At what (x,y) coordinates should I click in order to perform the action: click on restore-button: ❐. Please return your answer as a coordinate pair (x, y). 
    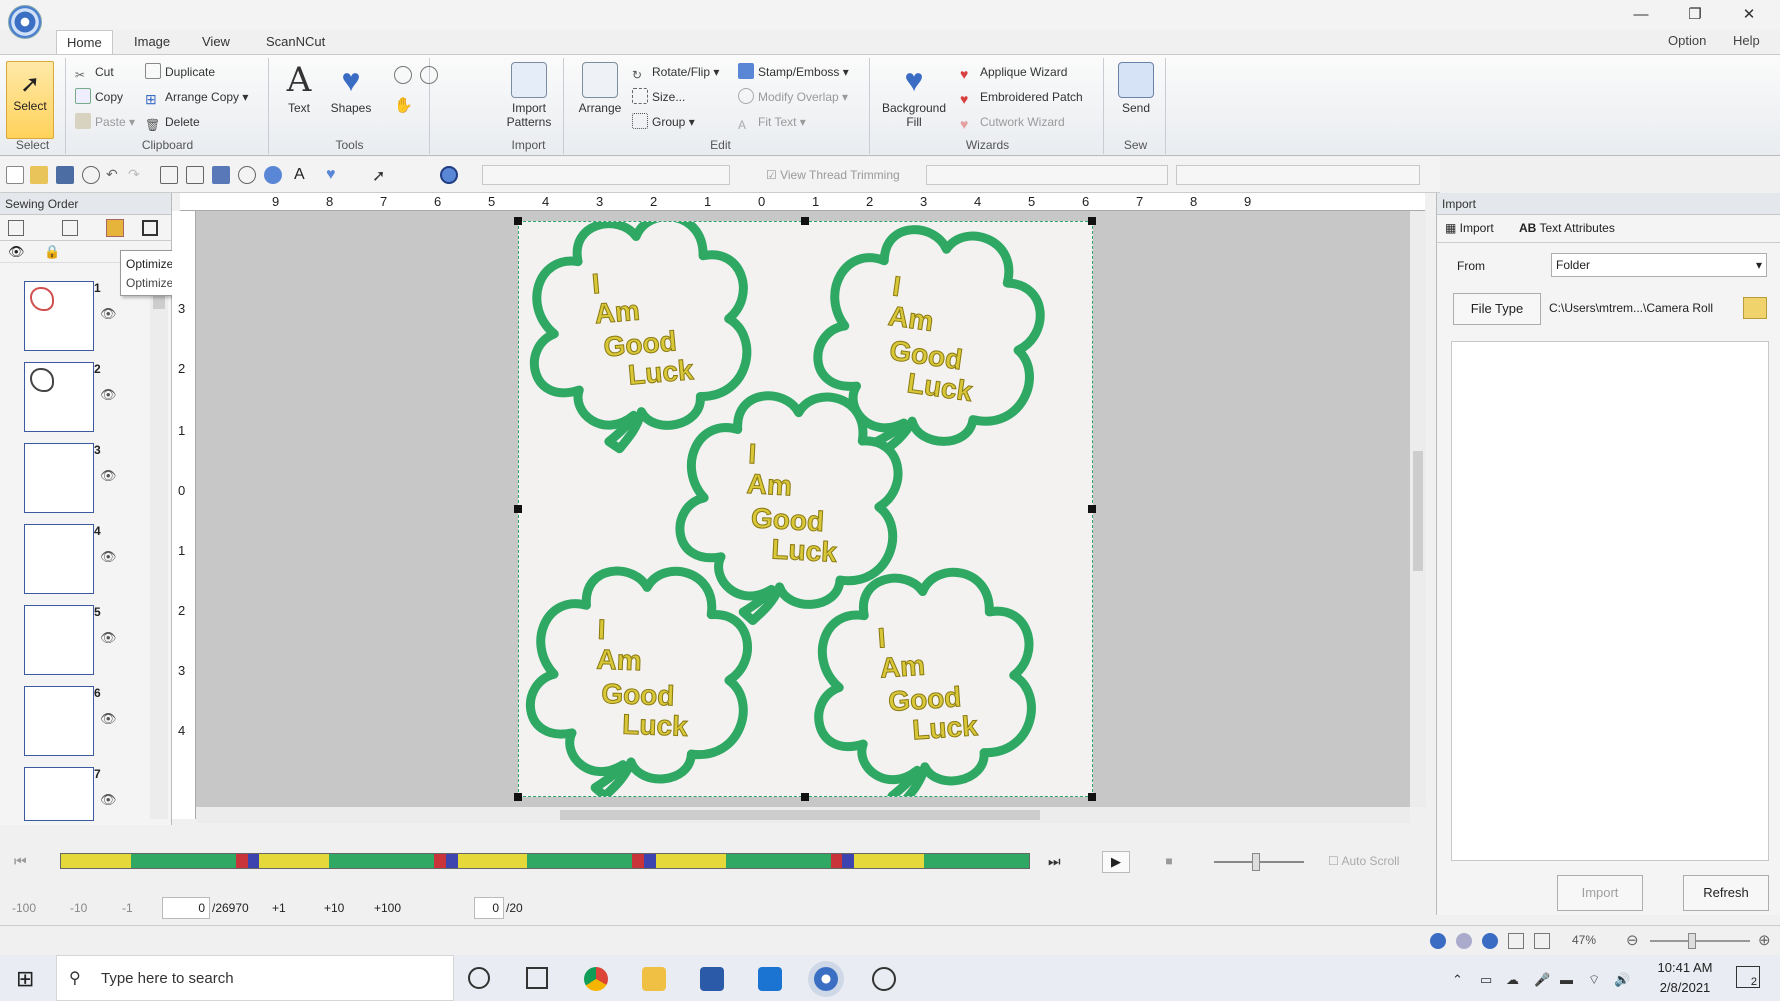
    Looking at the image, I should click on (1695, 15).